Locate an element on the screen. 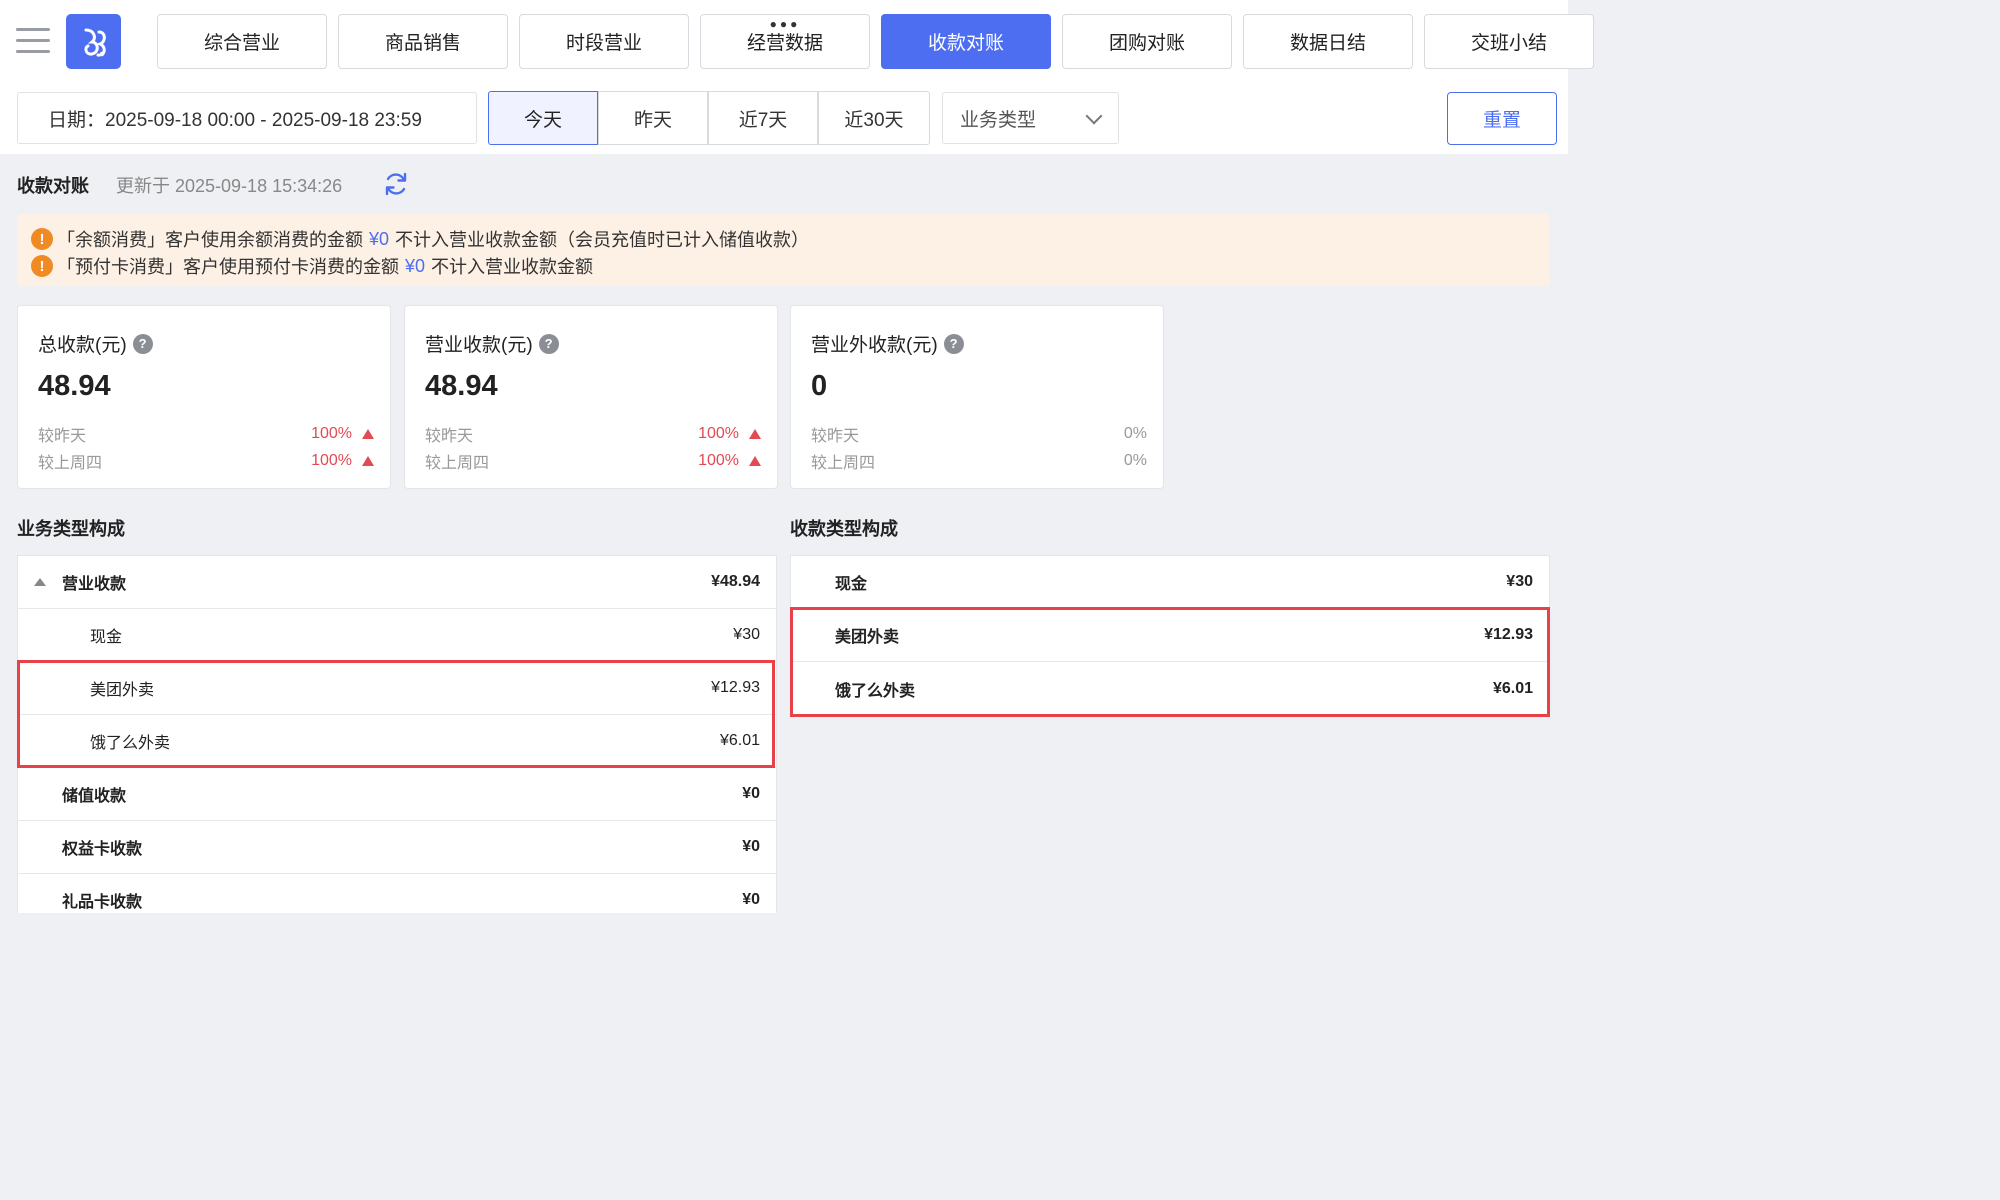 The height and width of the screenshot is (1200, 2000). card-title: 营业外收款(元) is located at coordinates (874, 345).